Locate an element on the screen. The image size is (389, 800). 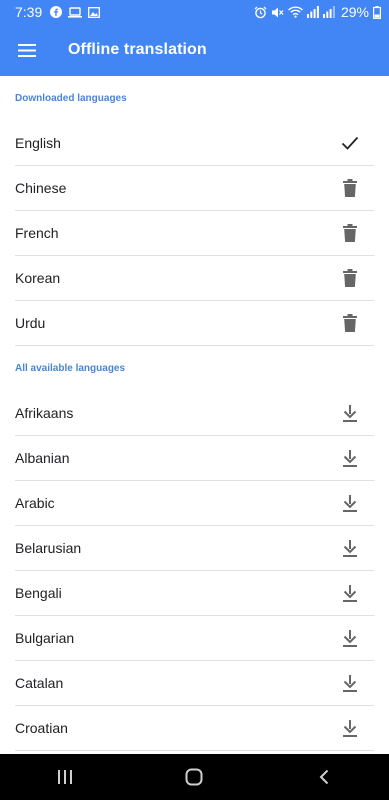
language-label: Arabic is located at coordinates (35, 503).